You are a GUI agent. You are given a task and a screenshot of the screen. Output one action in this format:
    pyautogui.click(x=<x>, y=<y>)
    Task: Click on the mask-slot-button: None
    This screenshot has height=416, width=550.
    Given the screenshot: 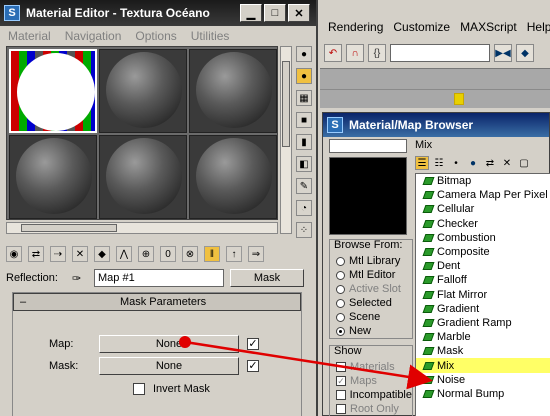 What is the action you would take?
    pyautogui.click(x=169, y=366)
    